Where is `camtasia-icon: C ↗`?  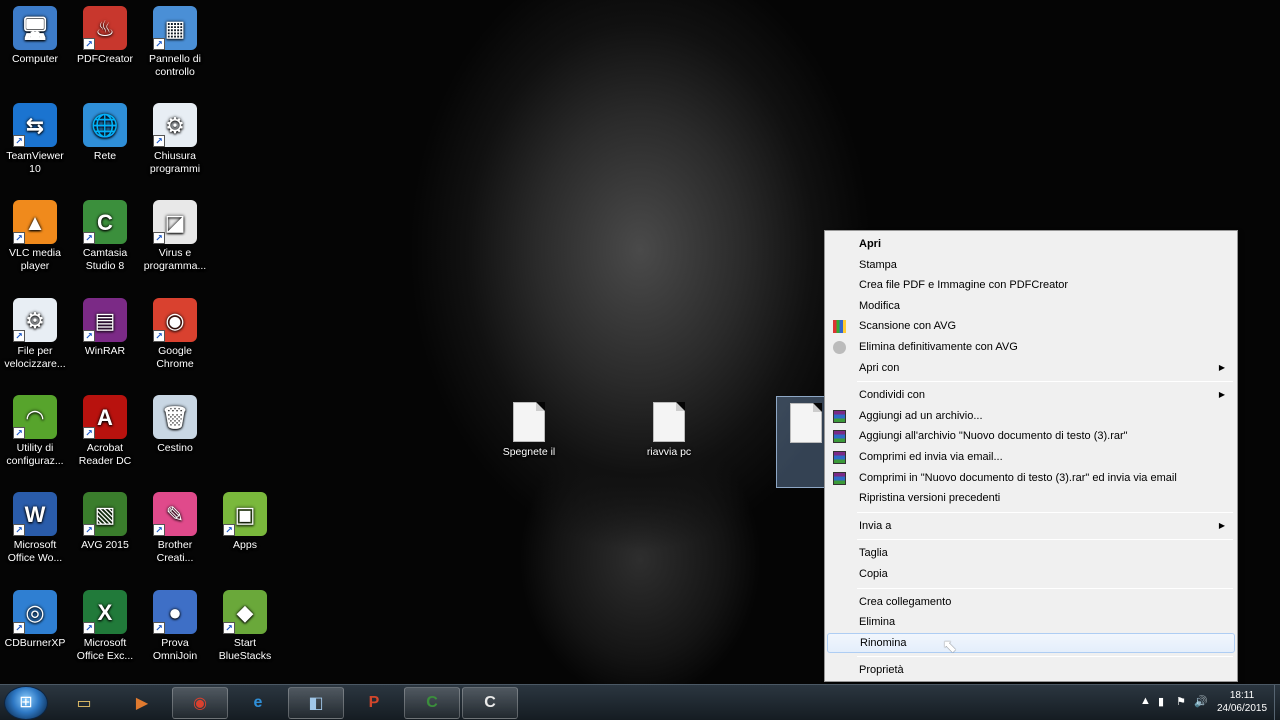
camtasia-icon: C ↗ is located at coordinates (105, 222).